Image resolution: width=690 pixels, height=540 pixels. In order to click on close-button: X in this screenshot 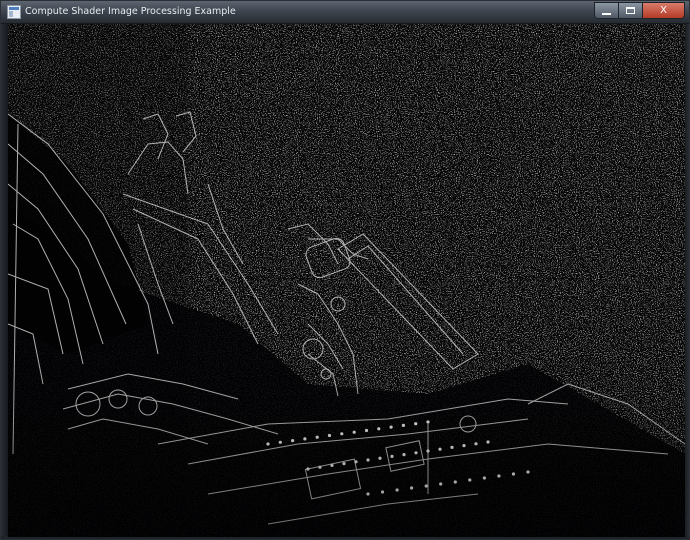, I will do `click(664, 10)`.